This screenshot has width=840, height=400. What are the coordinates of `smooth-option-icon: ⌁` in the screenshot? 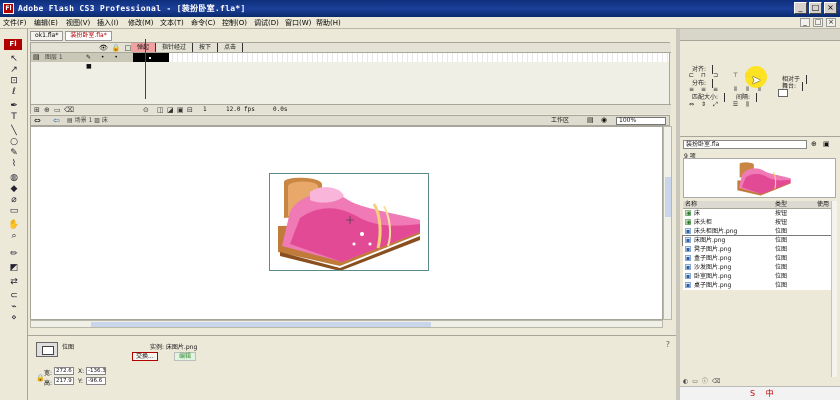 It's located at (14, 307).